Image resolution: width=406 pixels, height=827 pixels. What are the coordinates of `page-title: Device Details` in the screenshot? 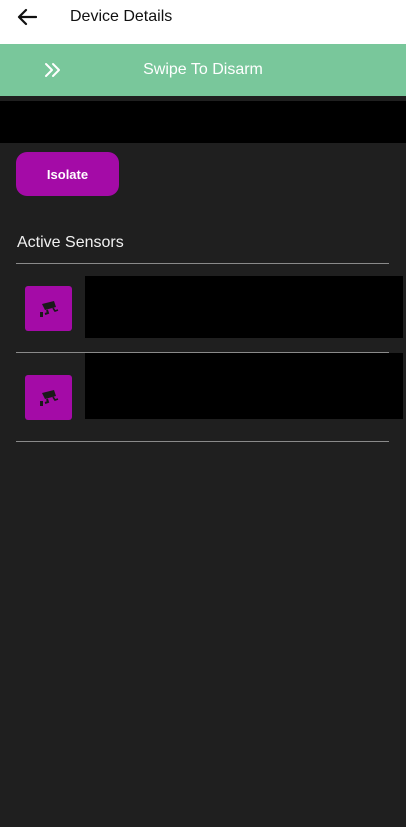 It's located at (121, 16).